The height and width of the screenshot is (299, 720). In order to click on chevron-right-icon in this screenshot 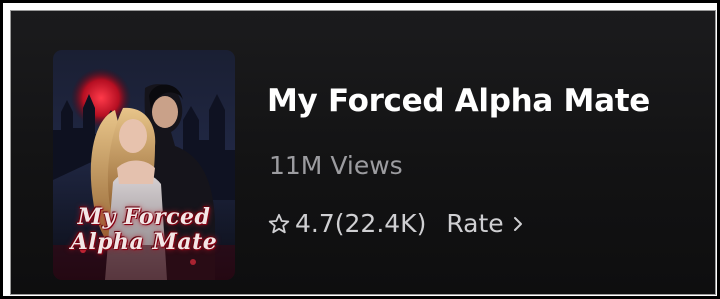, I will do `click(517, 223)`.